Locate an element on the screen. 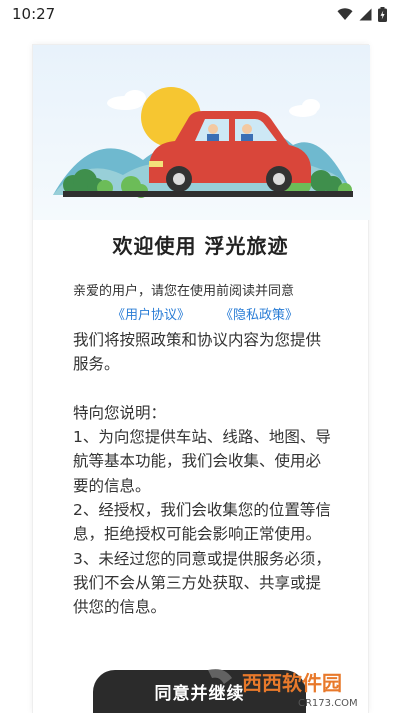 The image size is (401, 713). policy-links: 《用户协议》 《隐私政策》 is located at coordinates (205, 313).